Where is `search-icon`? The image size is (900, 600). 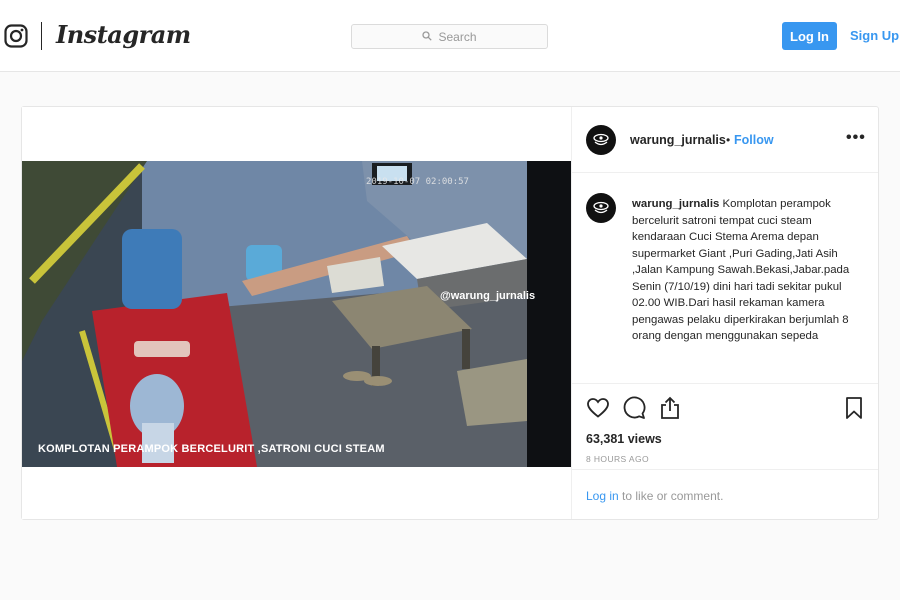 search-icon is located at coordinates (427, 37).